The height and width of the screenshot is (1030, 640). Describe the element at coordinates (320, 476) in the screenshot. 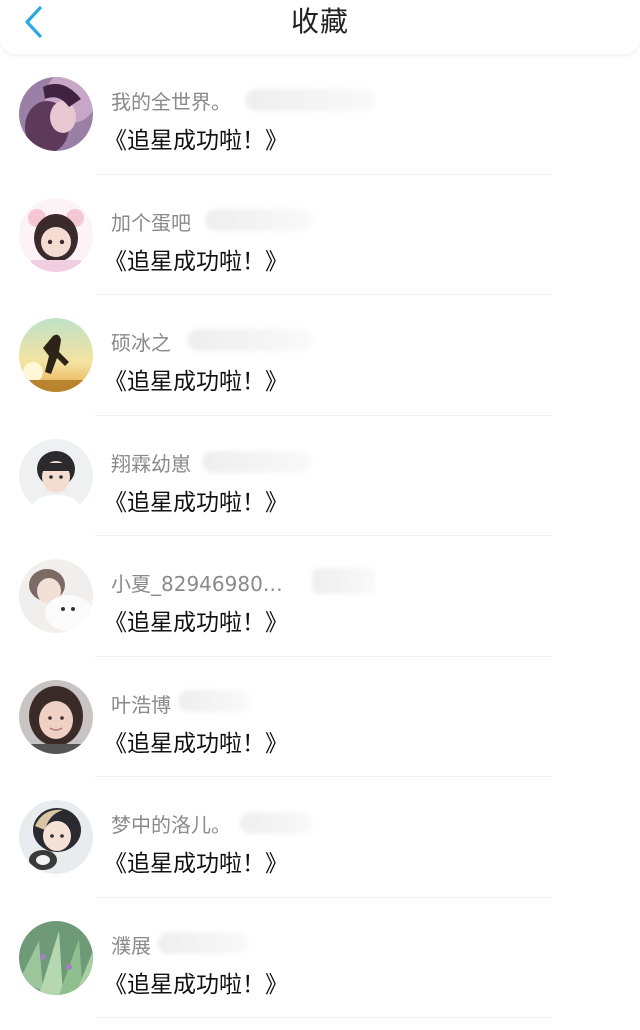

I see `list-item: 翔霖幼崽 《追星成功啦！》` at that location.